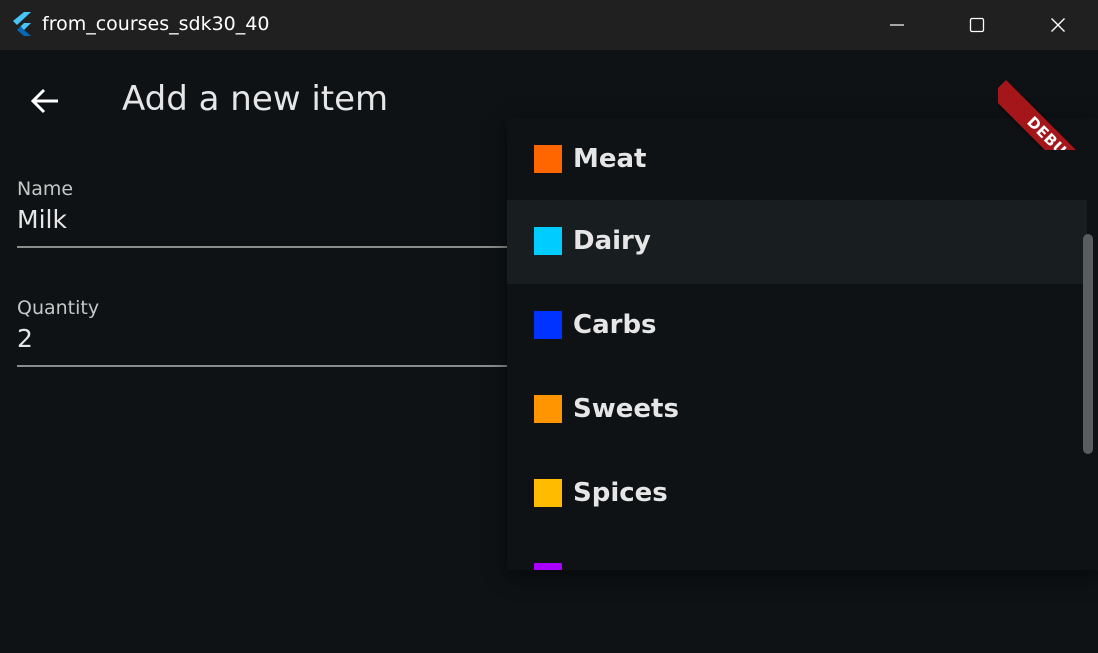  I want to click on window-title: from_courses_sdk30_40, so click(156, 24).